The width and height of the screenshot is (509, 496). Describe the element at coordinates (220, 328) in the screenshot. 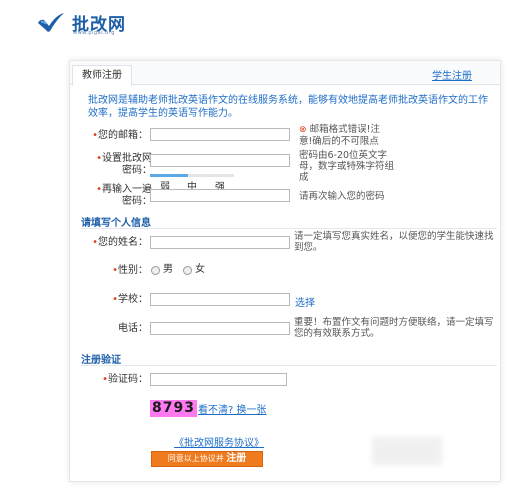

I see `phone-field` at that location.